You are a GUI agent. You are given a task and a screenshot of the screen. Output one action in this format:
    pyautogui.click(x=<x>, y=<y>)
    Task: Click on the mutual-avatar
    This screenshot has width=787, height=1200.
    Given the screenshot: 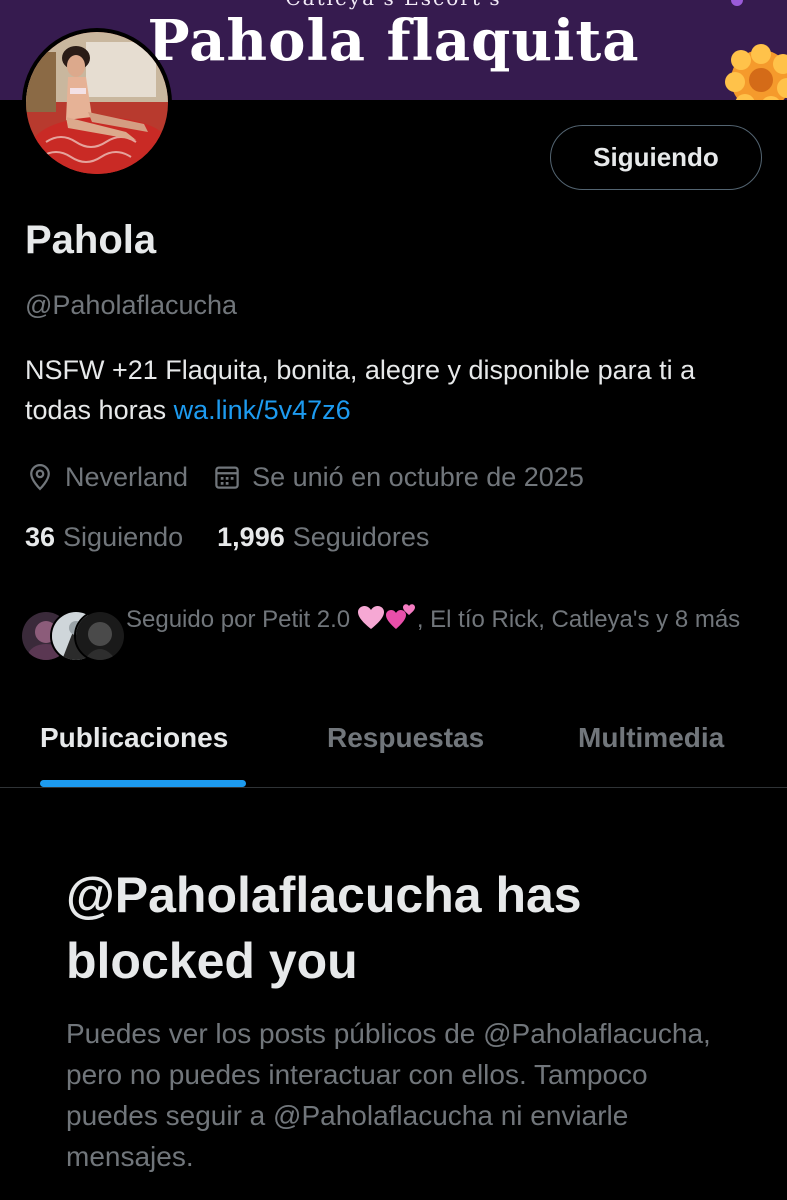 What is the action you would take?
    pyautogui.click(x=100, y=636)
    